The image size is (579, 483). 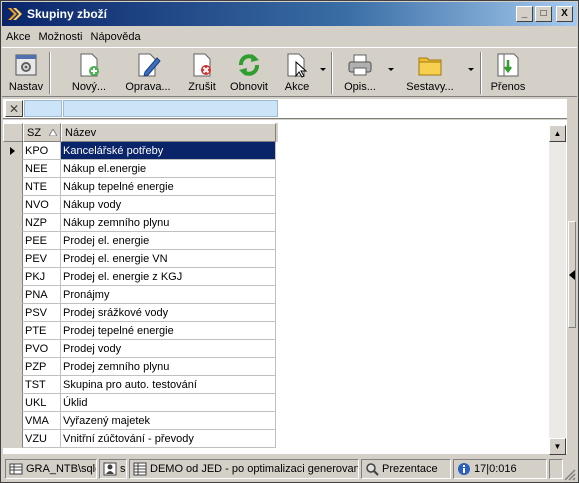 What do you see at coordinates (168, 421) in the screenshot?
I see `cell-name: Vyřazený majetek` at bounding box center [168, 421].